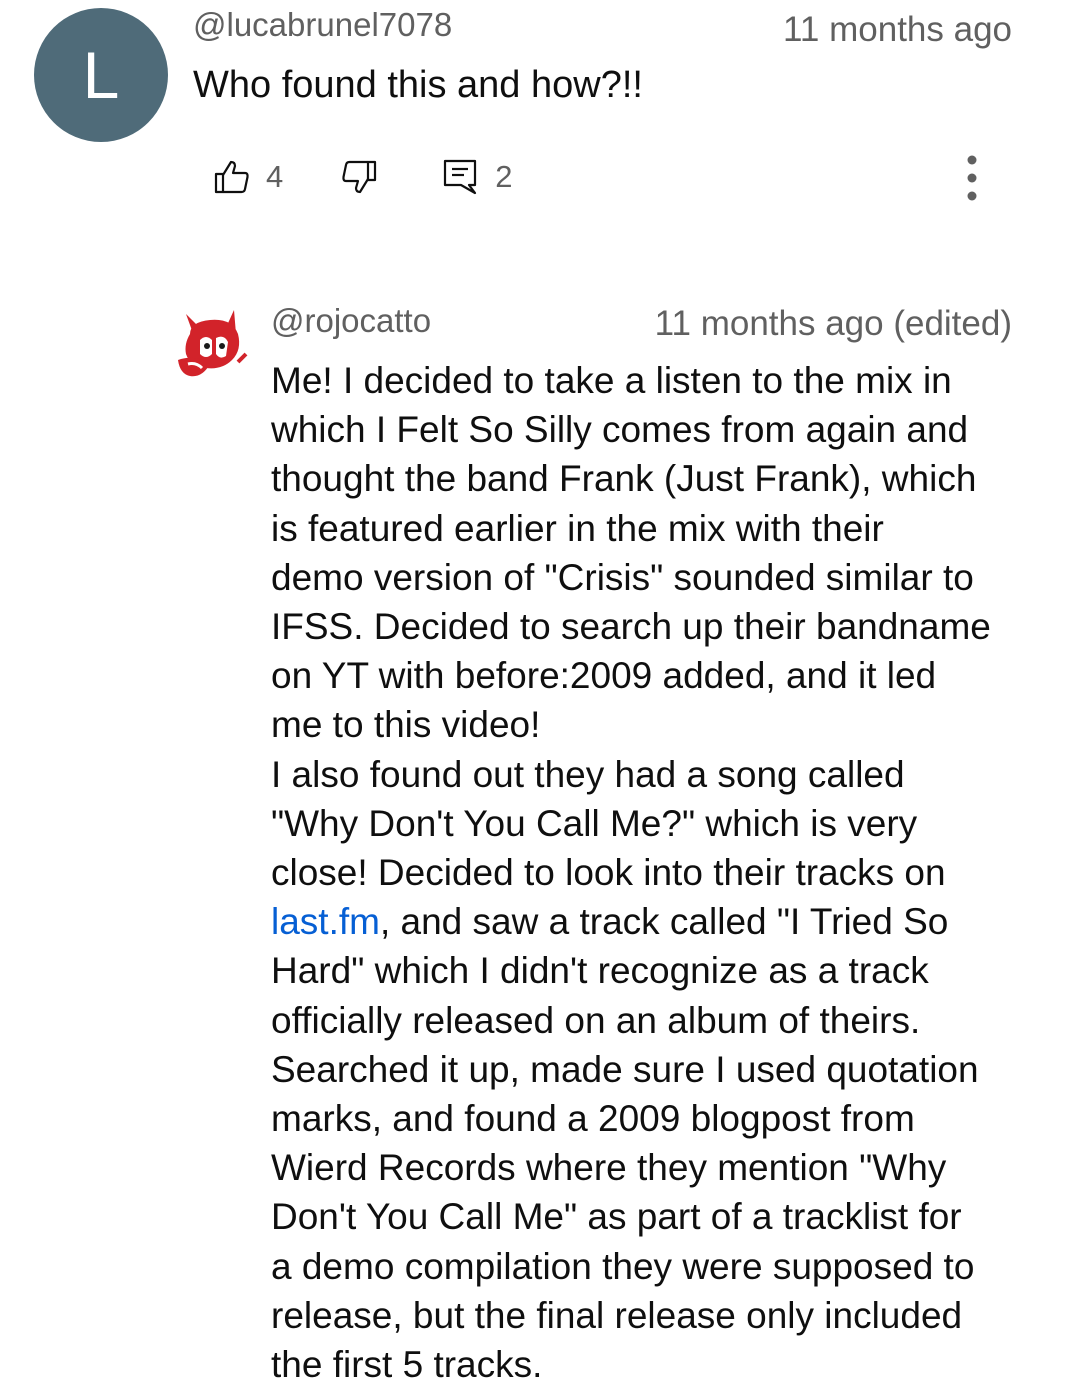 This screenshot has width=1080, height=1389. What do you see at coordinates (418, 85) in the screenshot?
I see `comment-text: Who found this and how?!!` at bounding box center [418, 85].